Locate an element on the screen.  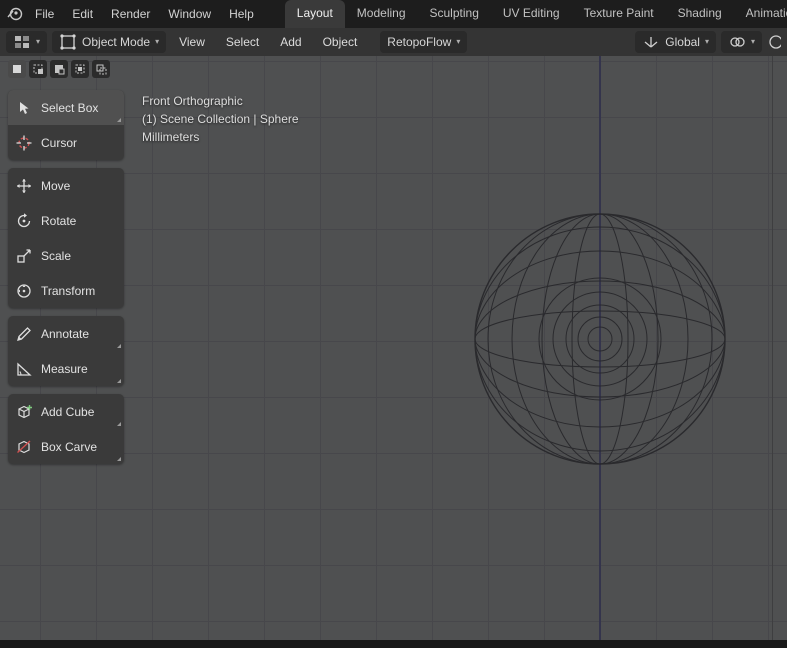
select-mode-invert-icon is located at coordinates (80, 69).